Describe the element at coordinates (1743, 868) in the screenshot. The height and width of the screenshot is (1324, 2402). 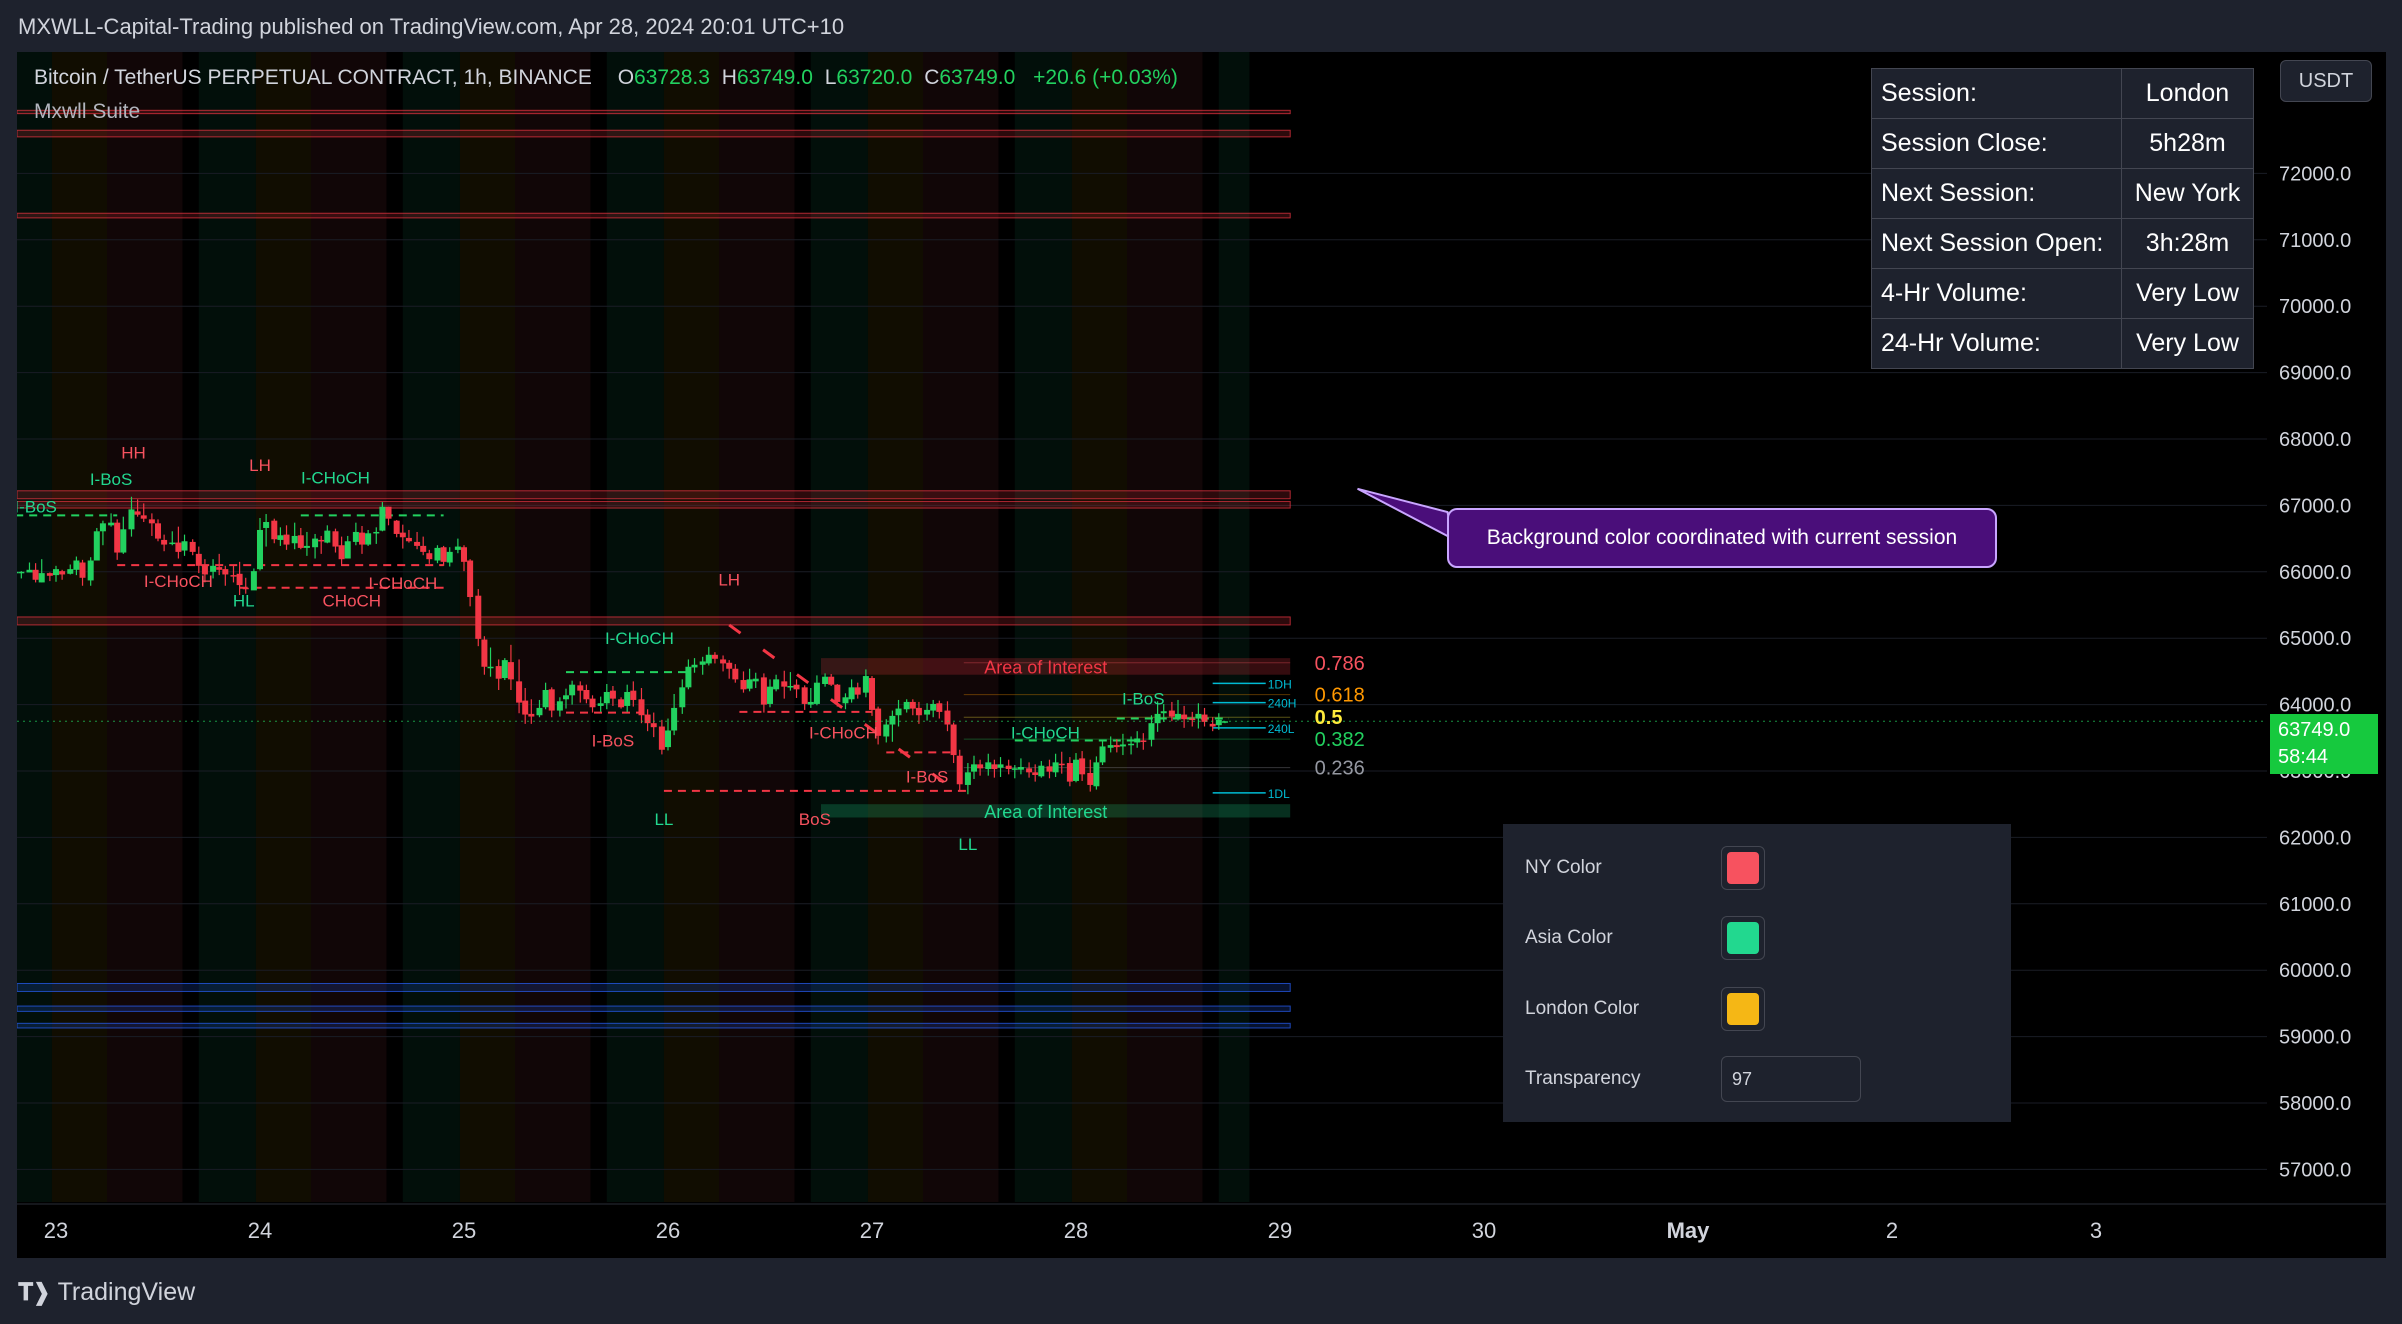
I see `ny-color-swatch` at that location.